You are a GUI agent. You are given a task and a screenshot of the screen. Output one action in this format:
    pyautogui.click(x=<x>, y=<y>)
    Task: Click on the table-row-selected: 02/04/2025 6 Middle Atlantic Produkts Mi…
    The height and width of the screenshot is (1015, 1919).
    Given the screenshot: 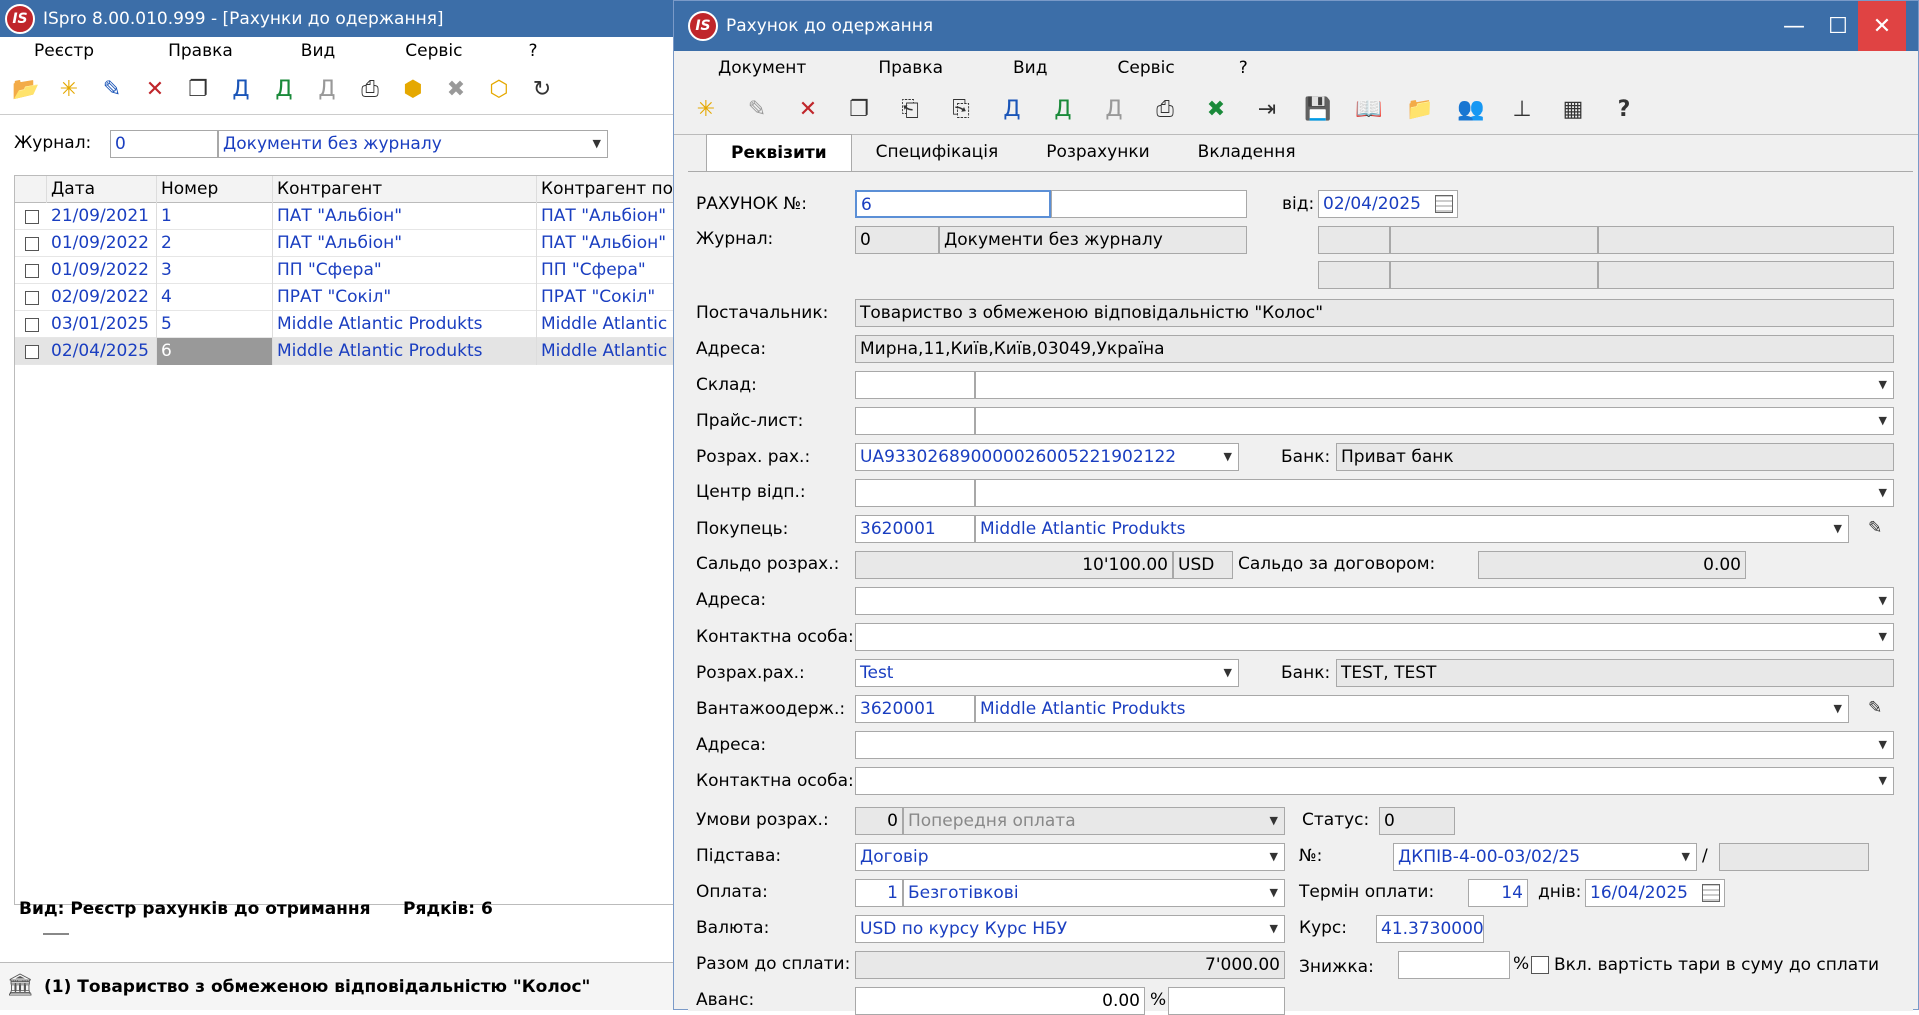 What is the action you would take?
    pyautogui.click(x=348, y=351)
    